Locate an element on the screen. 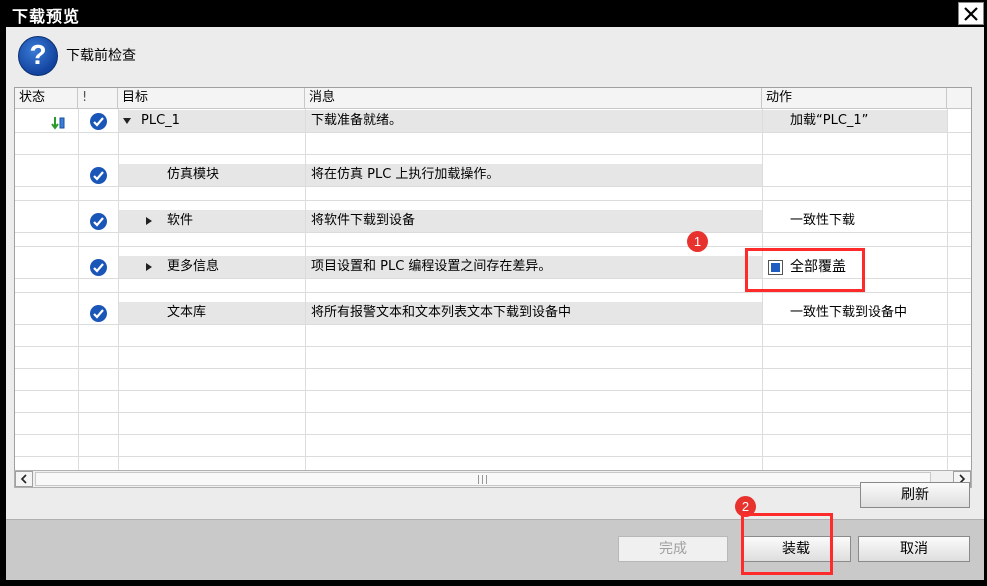 The height and width of the screenshot is (586, 987). scrollbar-thumb: ||| is located at coordinates (483, 479).